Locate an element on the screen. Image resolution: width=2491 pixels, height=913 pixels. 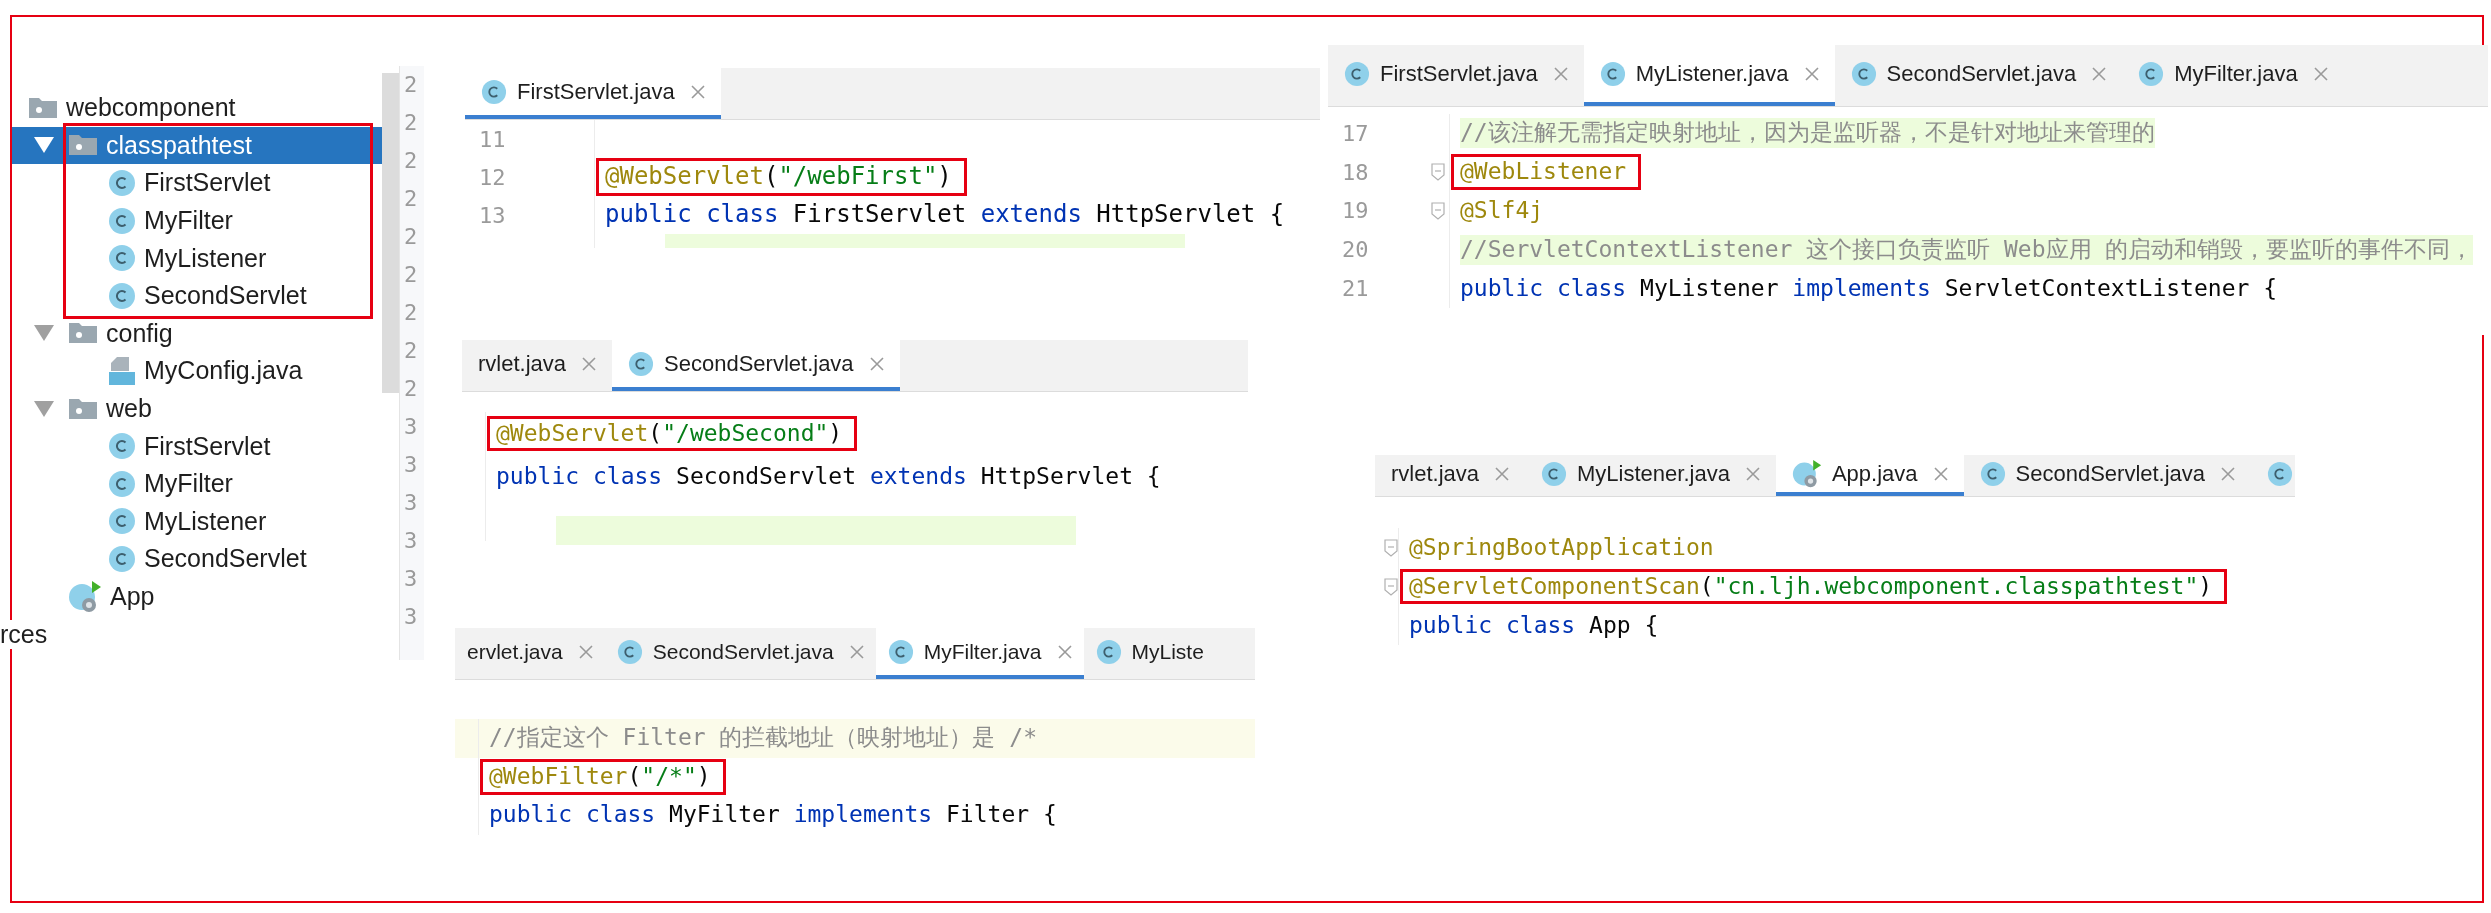
scrollbar is located at coordinates (391, 233).